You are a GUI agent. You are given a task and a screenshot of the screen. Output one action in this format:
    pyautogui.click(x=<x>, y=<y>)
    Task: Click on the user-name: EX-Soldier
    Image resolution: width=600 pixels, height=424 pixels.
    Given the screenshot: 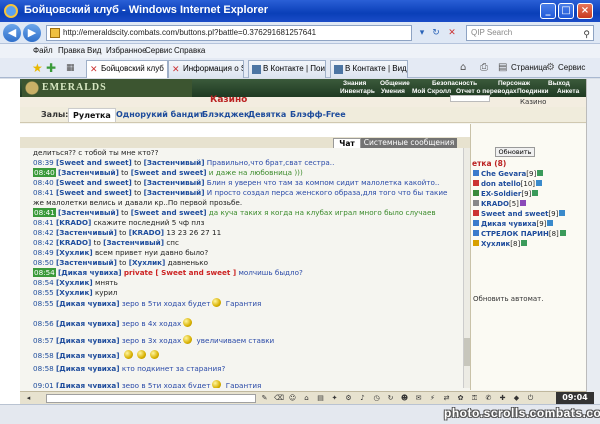 What is the action you would take?
    pyautogui.click(x=501, y=194)
    